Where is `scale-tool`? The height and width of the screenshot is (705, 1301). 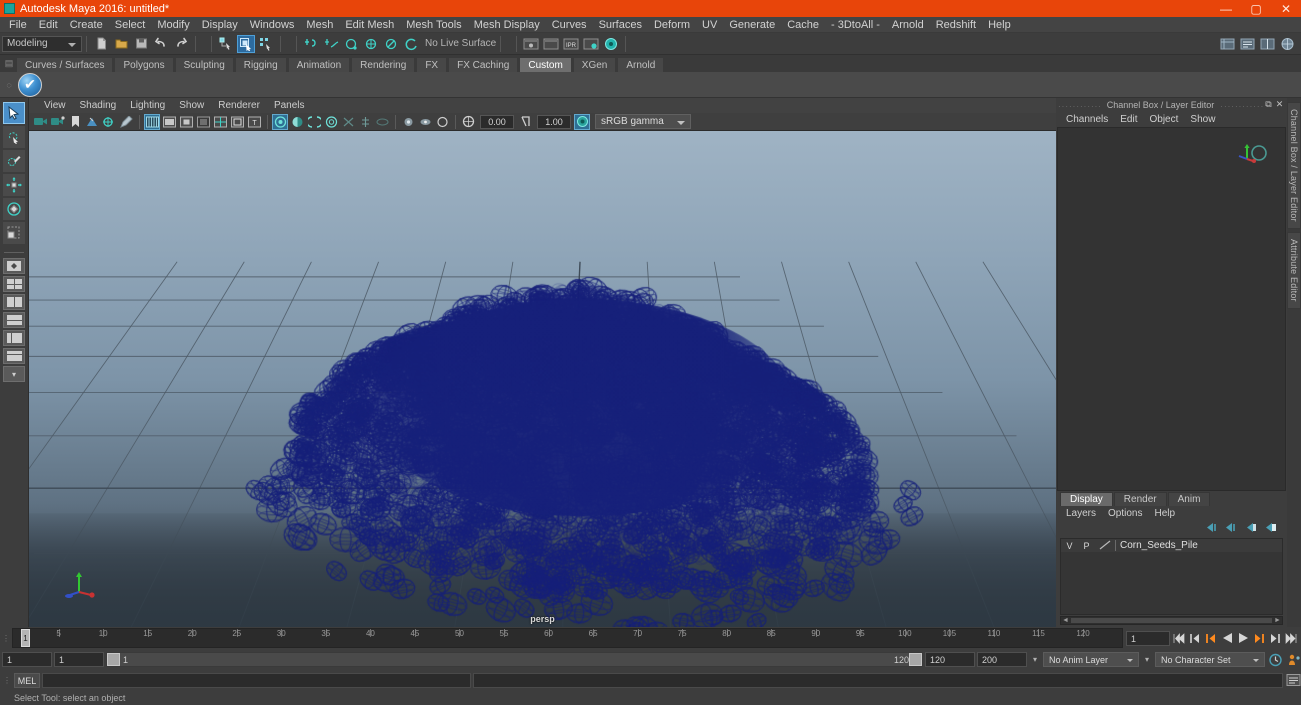
scale-tool is located at coordinates (14, 233).